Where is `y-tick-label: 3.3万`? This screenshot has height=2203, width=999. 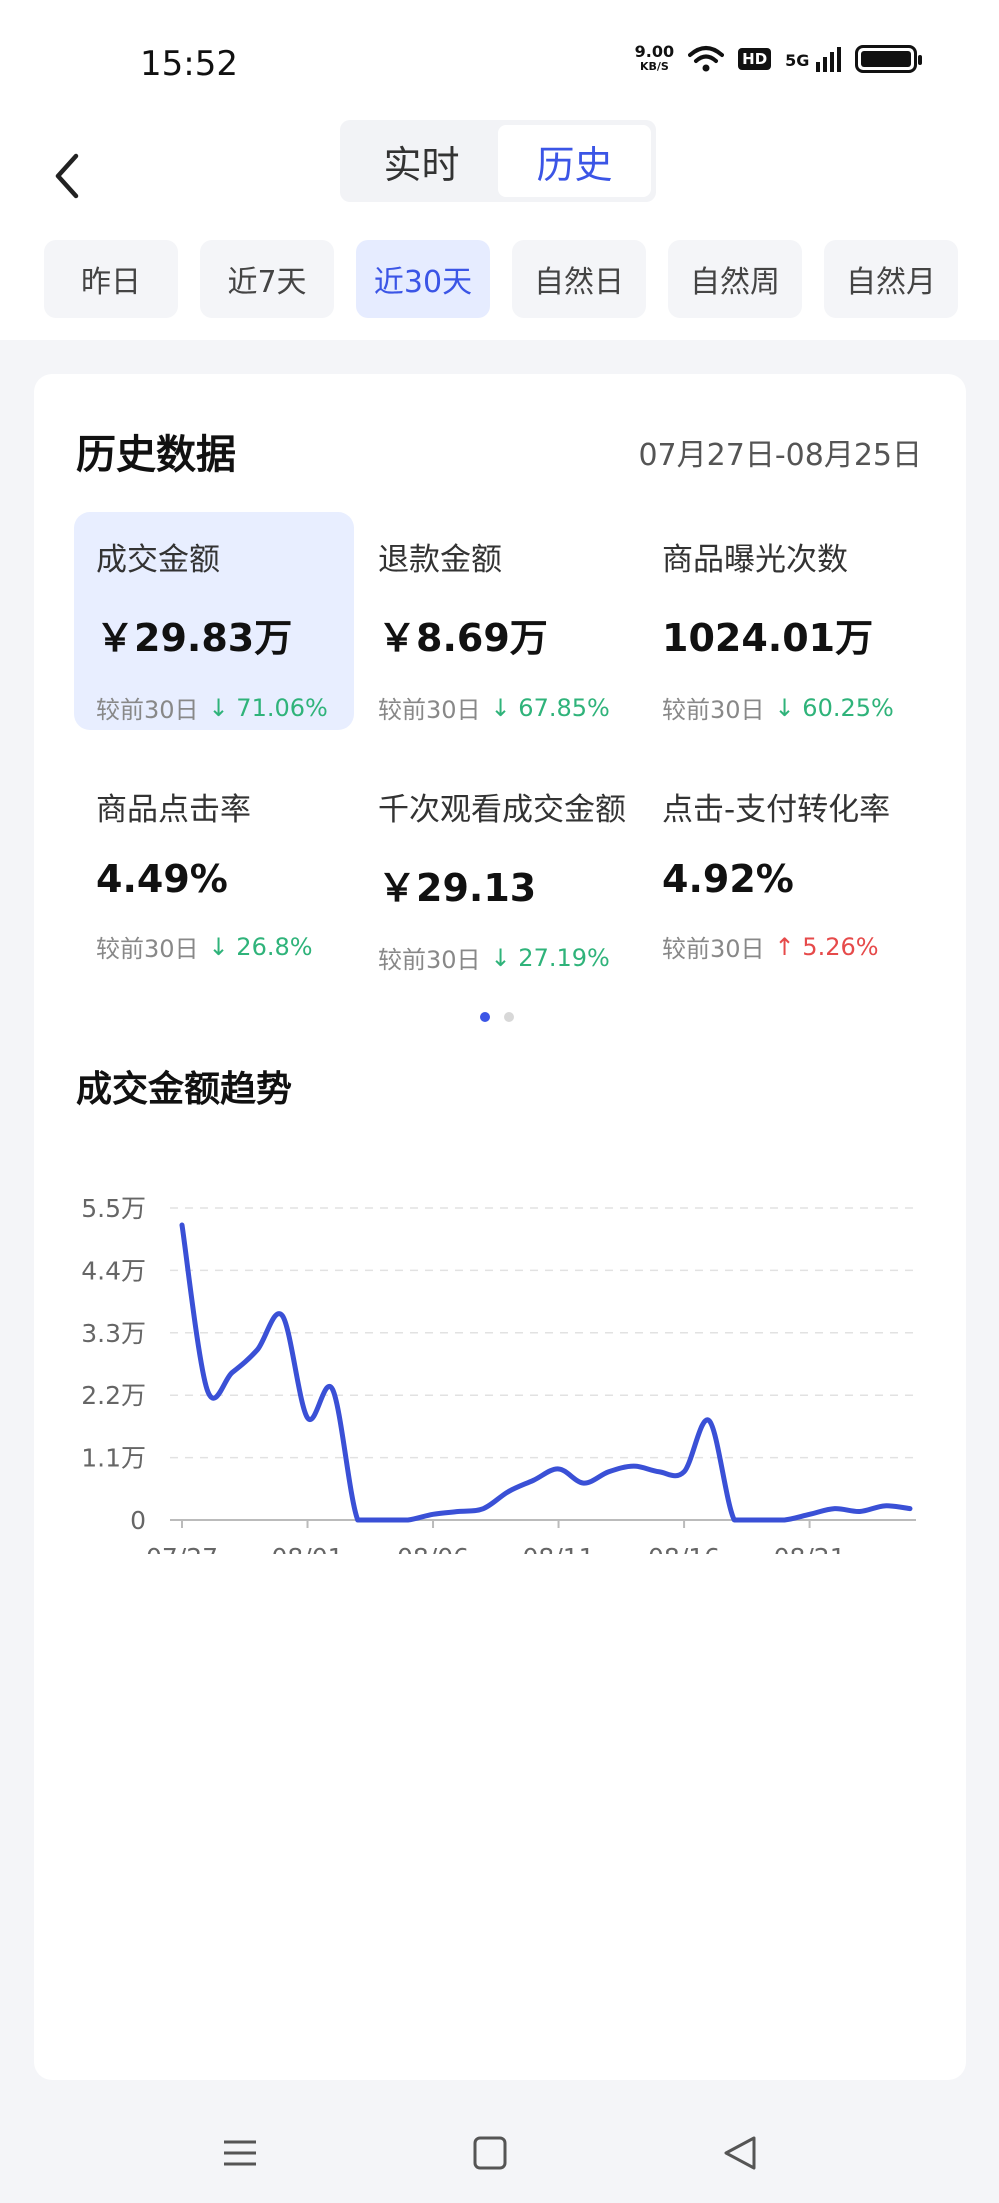 y-tick-label: 3.3万 is located at coordinates (113, 1333).